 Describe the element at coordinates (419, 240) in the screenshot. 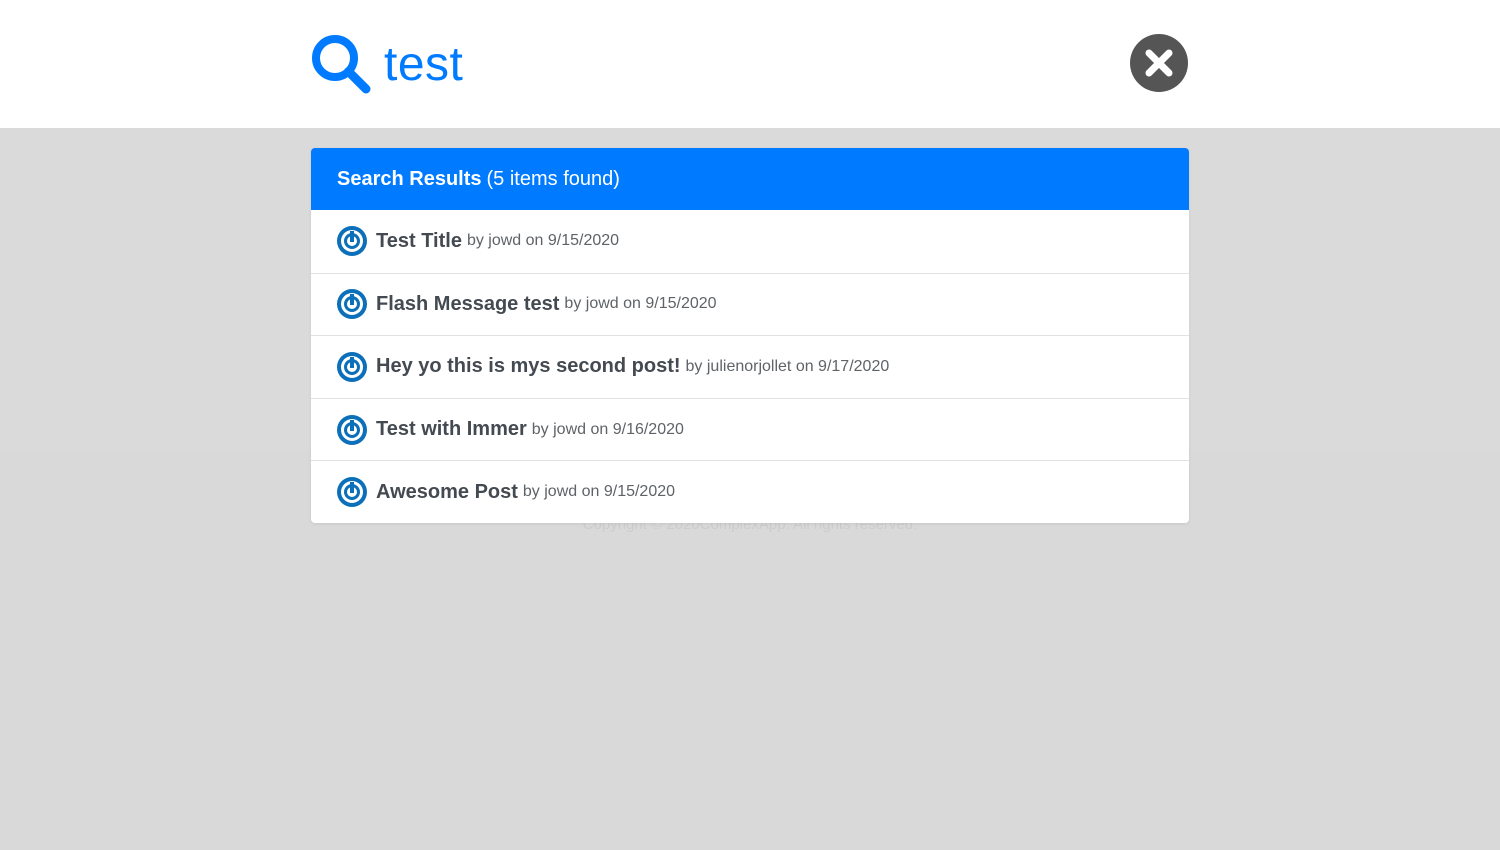

I see `result-title: Test Title` at that location.